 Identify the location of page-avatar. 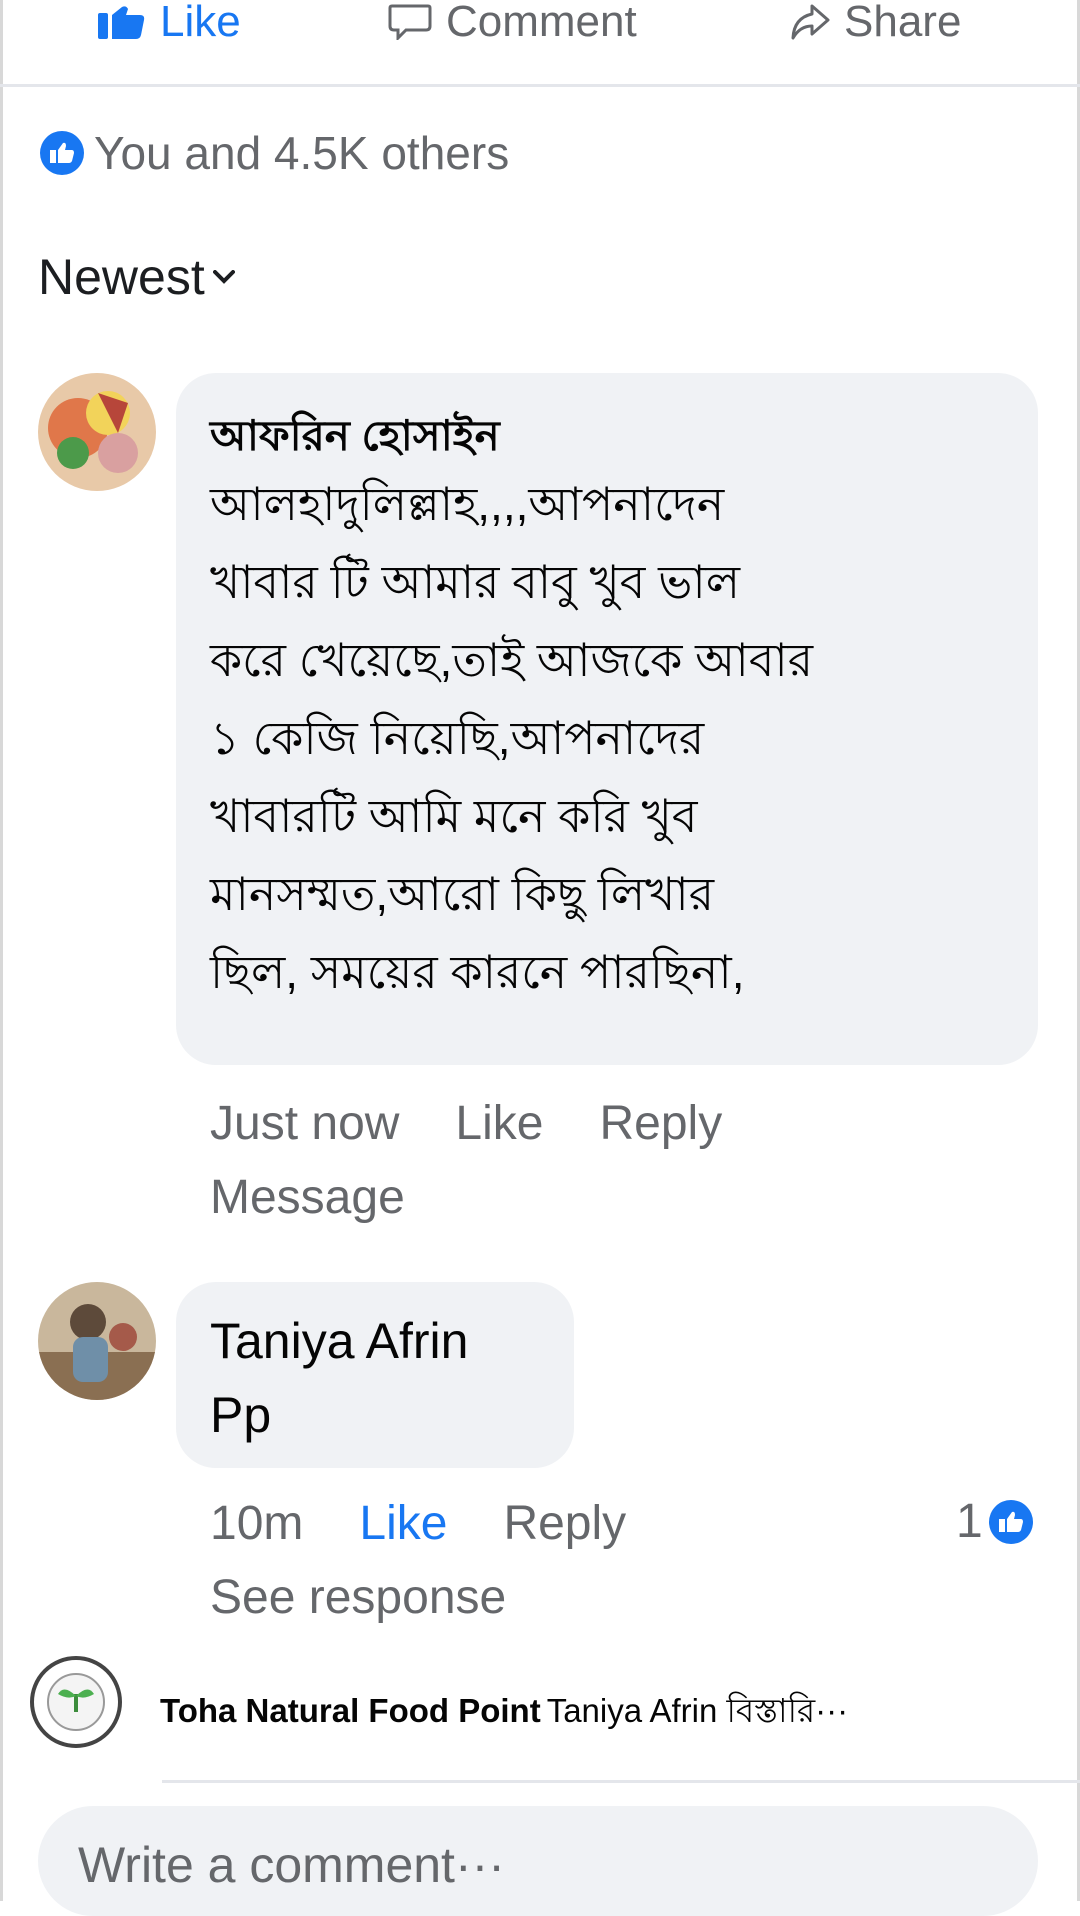
(76, 1702).